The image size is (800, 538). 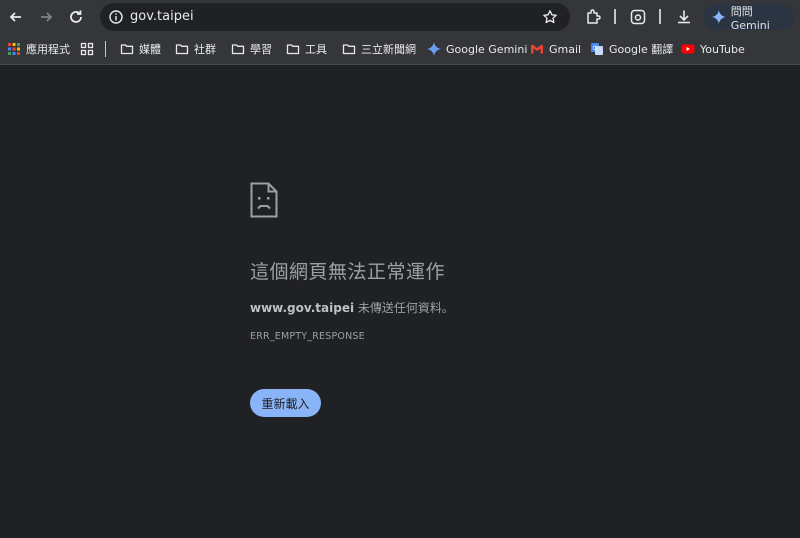 I want to click on bookmark-youtube: YouTube, so click(x=713, y=49).